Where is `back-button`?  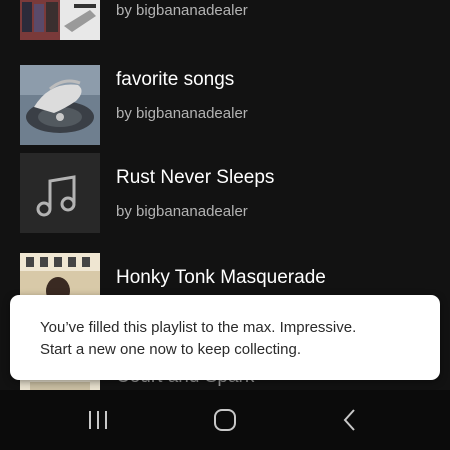 back-button is located at coordinates (350, 420).